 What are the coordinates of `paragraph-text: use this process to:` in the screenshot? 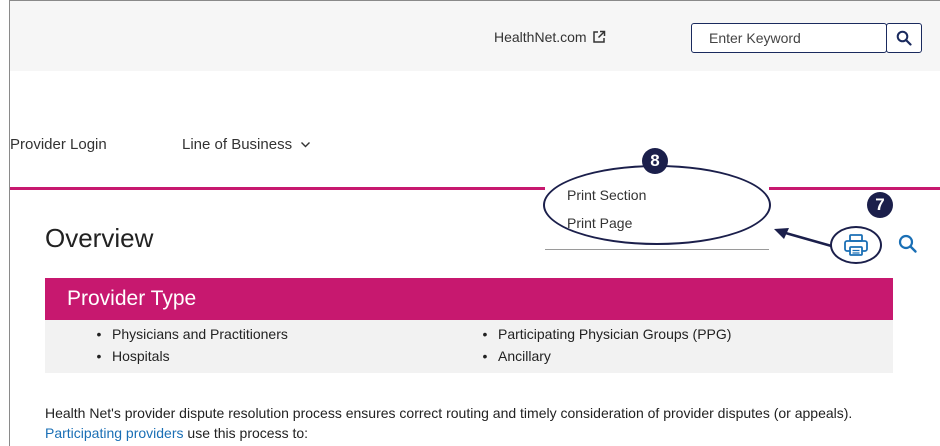 It's located at (246, 433).